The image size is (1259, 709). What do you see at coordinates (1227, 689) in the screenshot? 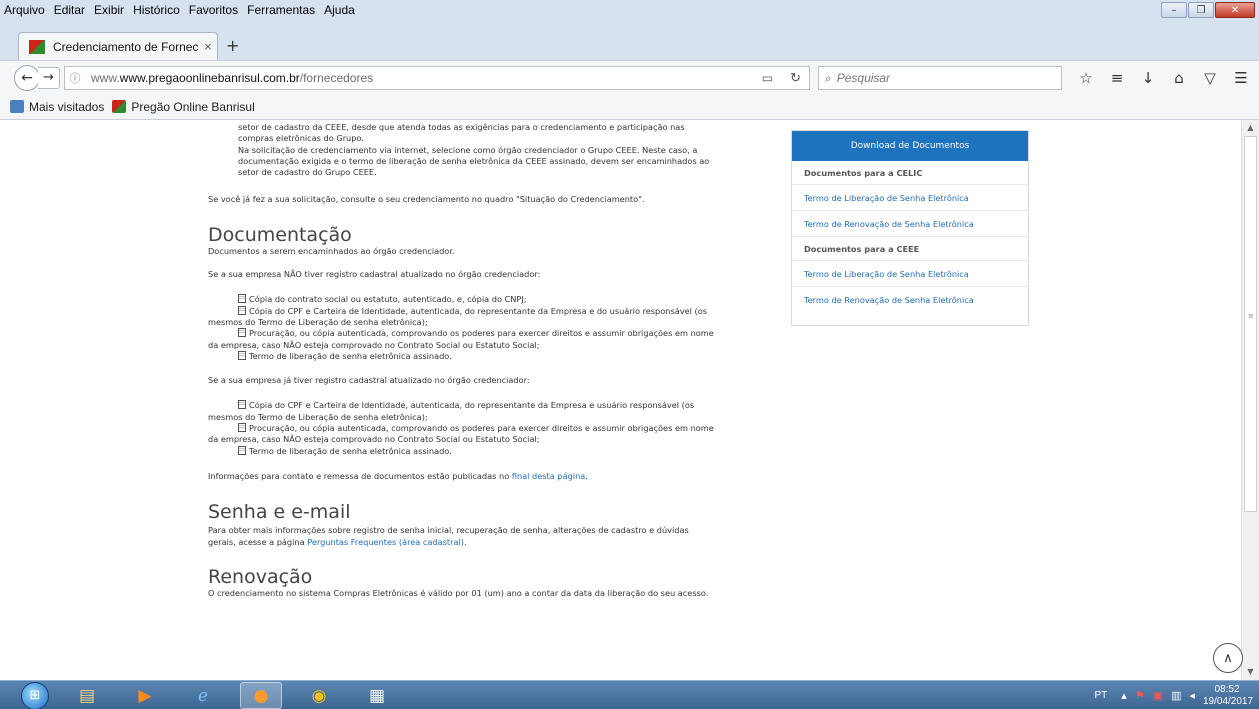
I see `clock-time: 08:52` at bounding box center [1227, 689].